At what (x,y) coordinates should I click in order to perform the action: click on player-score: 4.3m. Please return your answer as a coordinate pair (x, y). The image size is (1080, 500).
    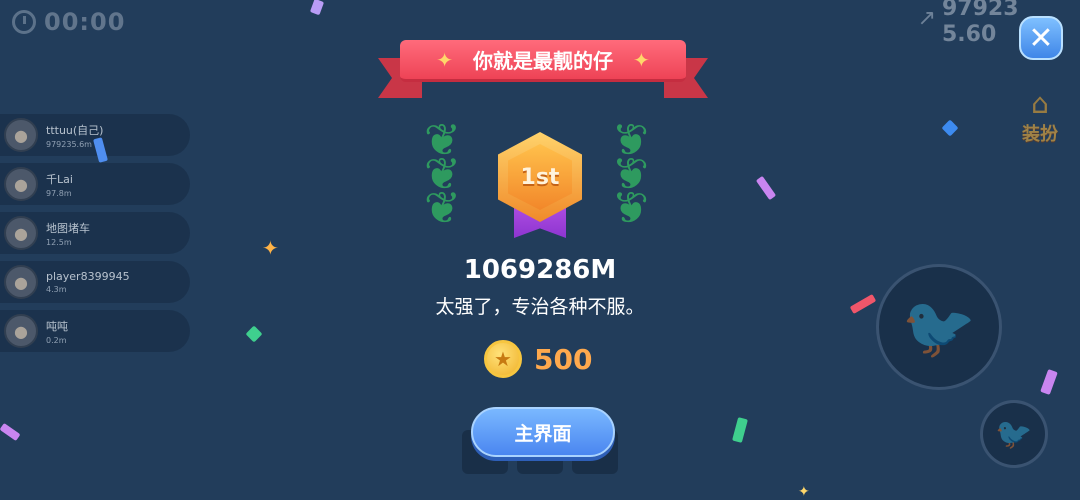
    Looking at the image, I should click on (56, 289).